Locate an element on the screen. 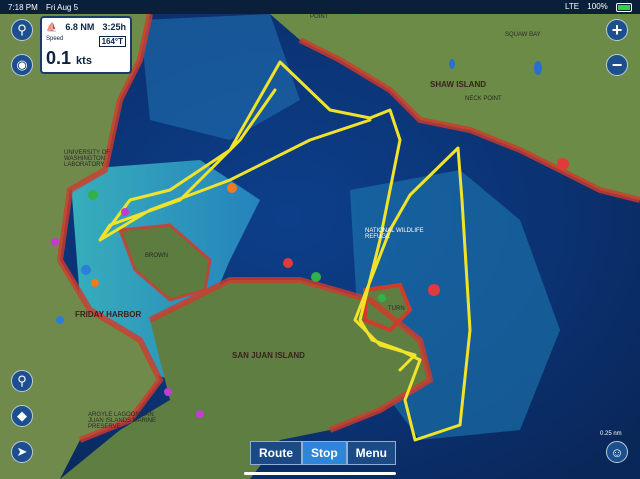  camera-icon: ◉ is located at coordinates (22, 64).